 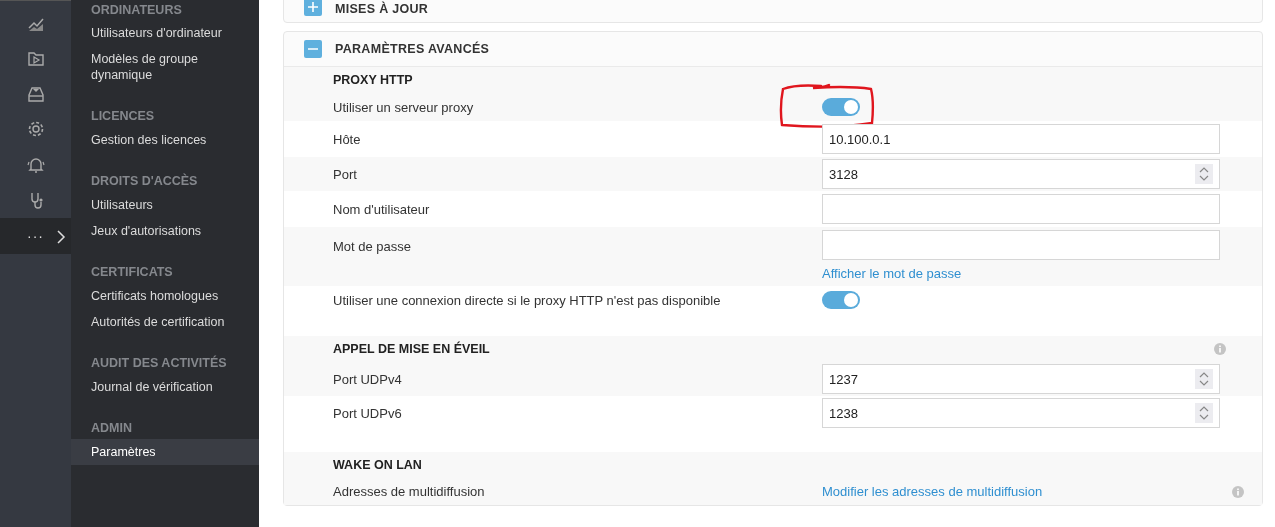 What do you see at coordinates (345, 174) in the screenshot?
I see `field-label: Port` at bounding box center [345, 174].